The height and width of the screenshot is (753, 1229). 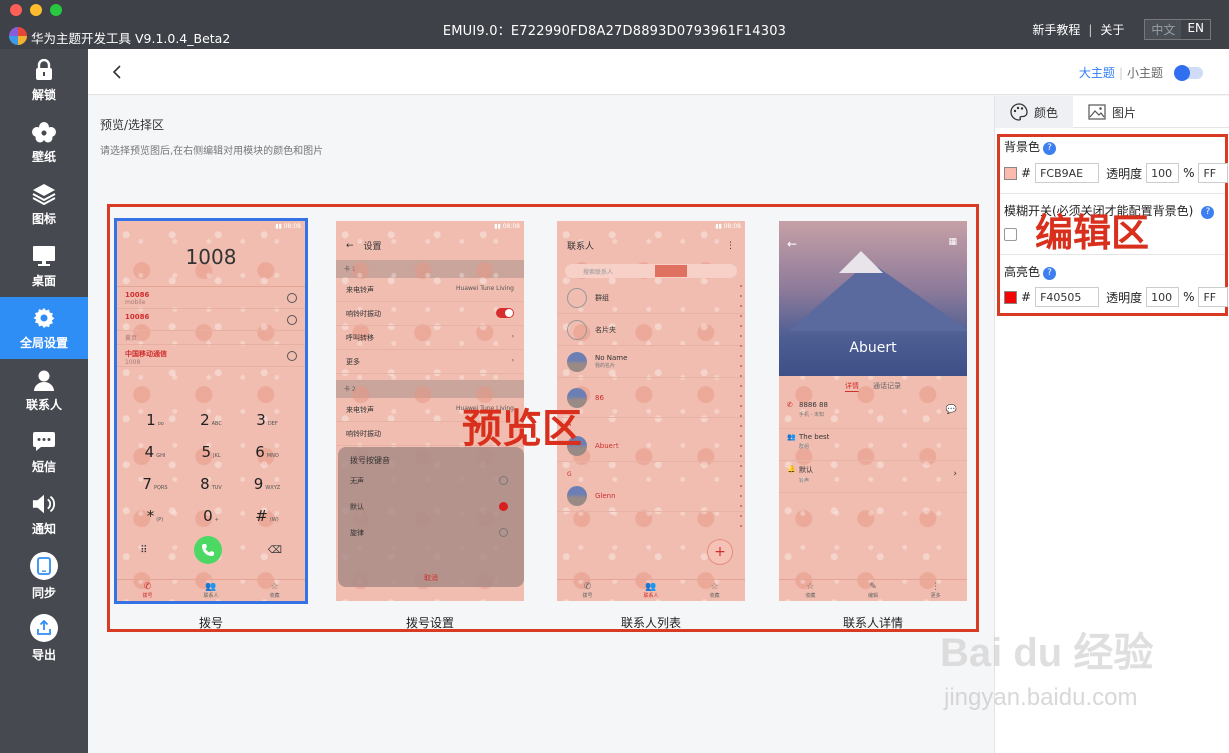 What do you see at coordinates (651, 496) in the screenshot?
I see `list-item: Glenn` at bounding box center [651, 496].